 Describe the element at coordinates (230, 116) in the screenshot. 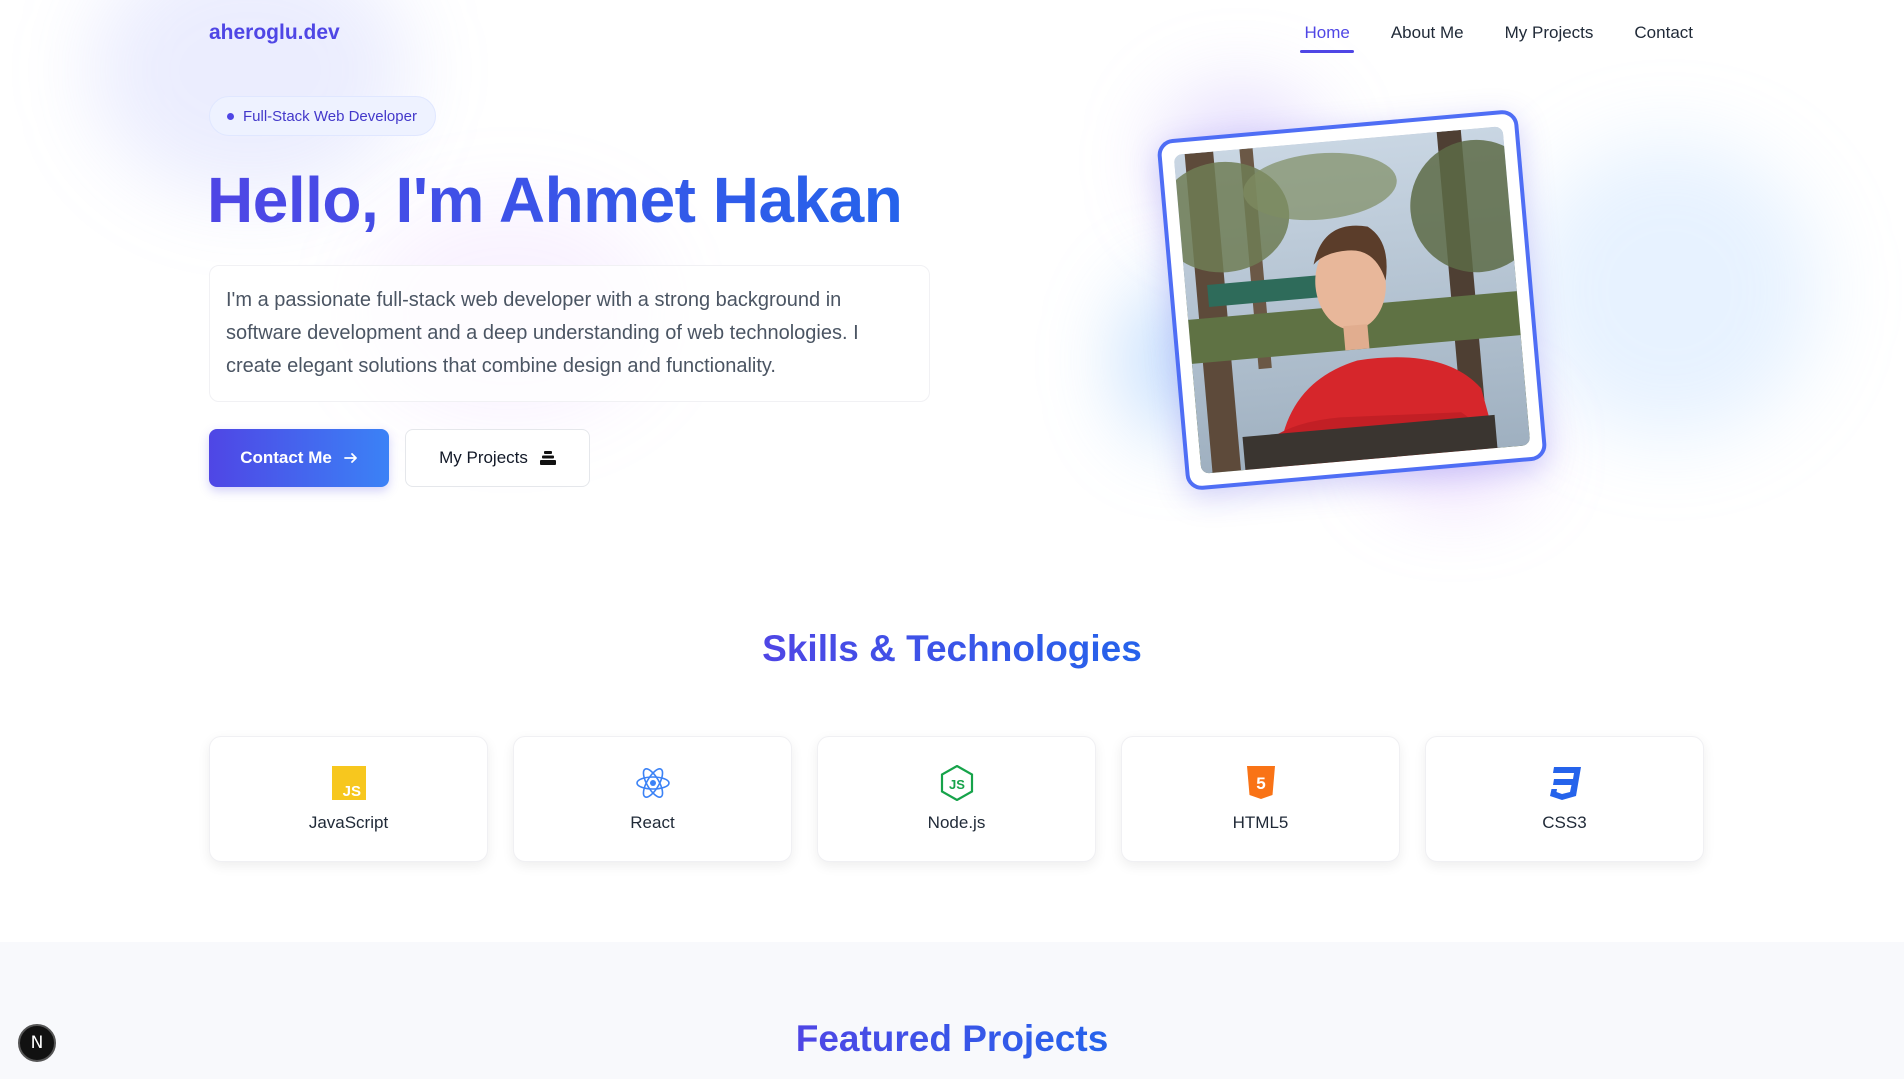

I see `badge-dot-icon` at that location.